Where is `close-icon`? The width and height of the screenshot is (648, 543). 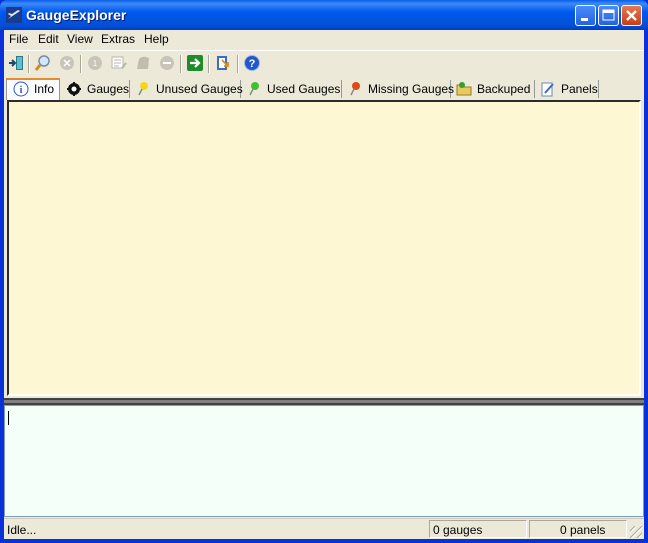
close-icon is located at coordinates (631, 15).